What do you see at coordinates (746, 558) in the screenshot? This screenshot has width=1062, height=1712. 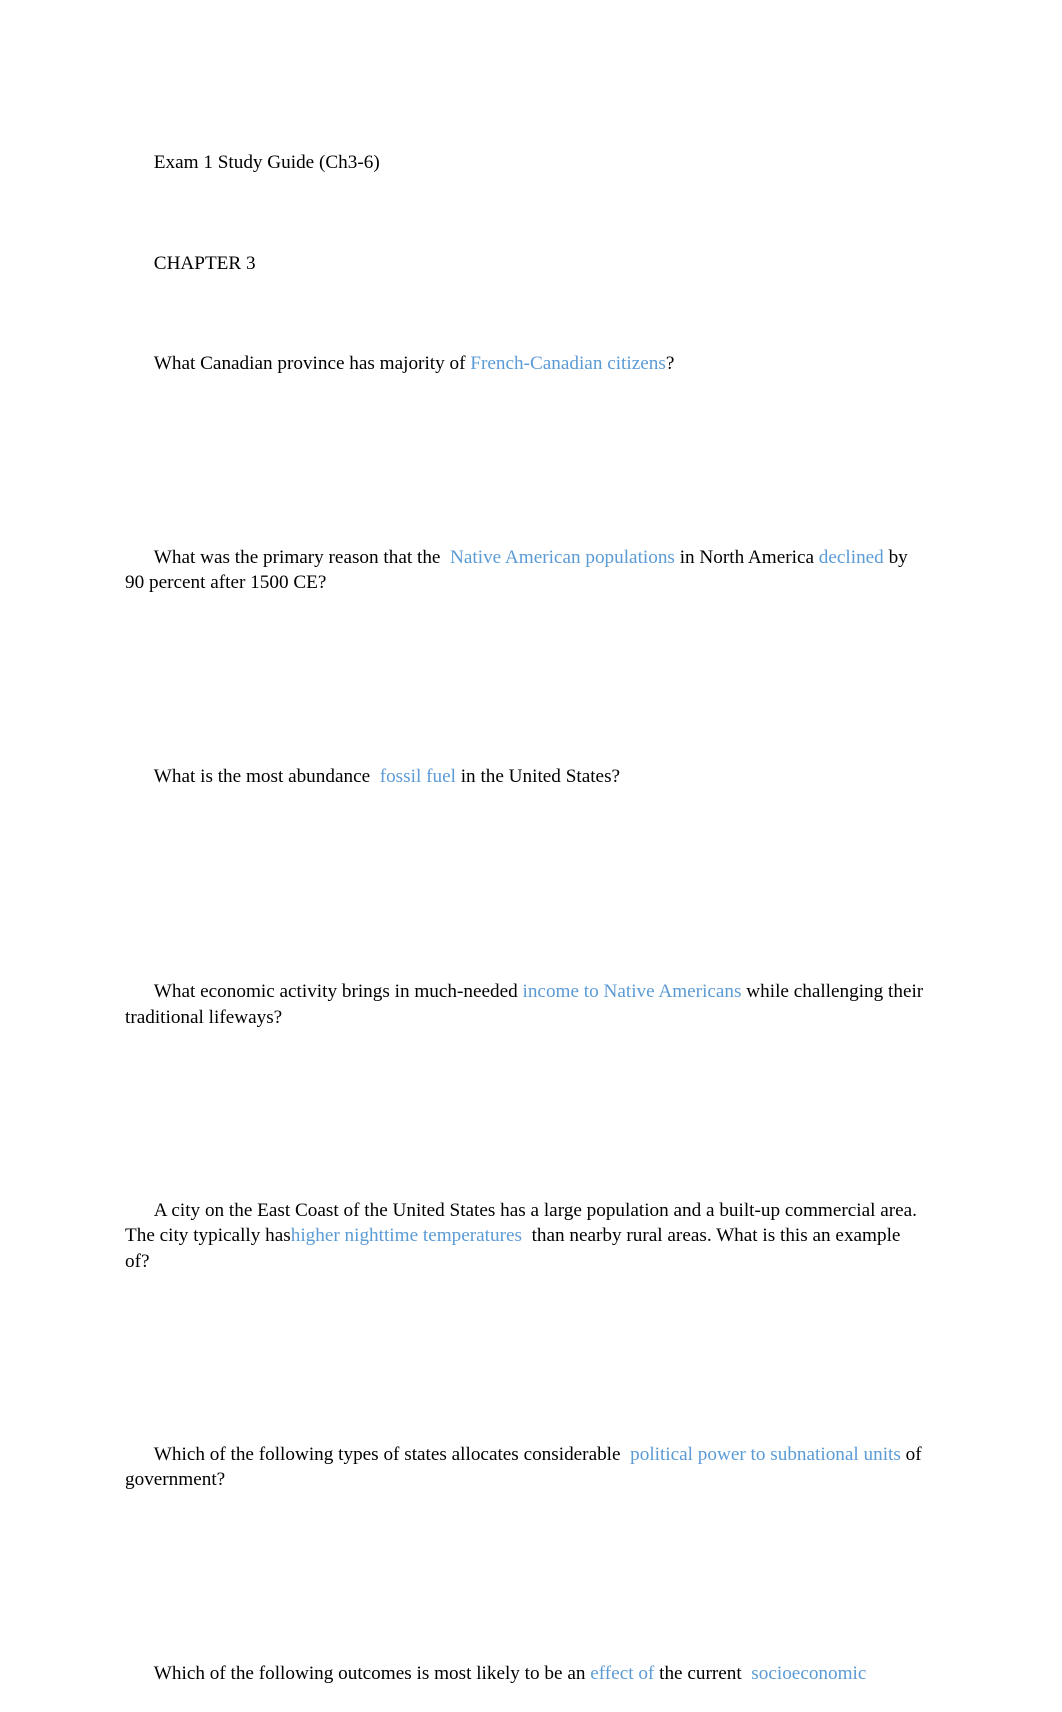 I see `question-2-part-2: in North America` at bounding box center [746, 558].